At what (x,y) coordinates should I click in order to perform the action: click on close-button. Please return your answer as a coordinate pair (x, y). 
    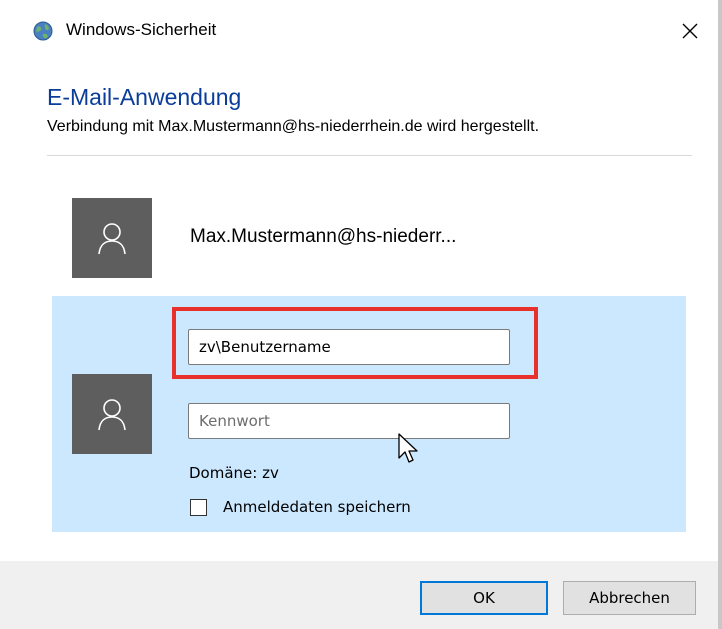
    Looking at the image, I should click on (690, 31).